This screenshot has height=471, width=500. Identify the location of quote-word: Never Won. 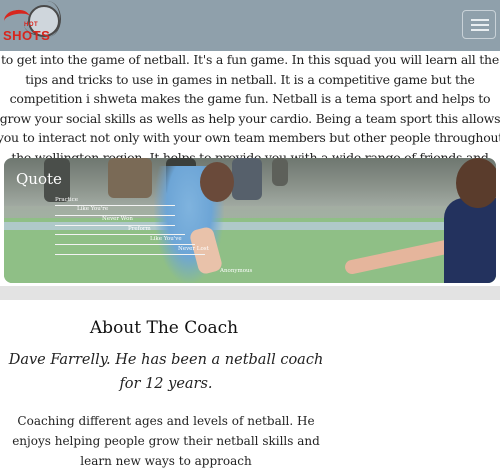
(117, 219).